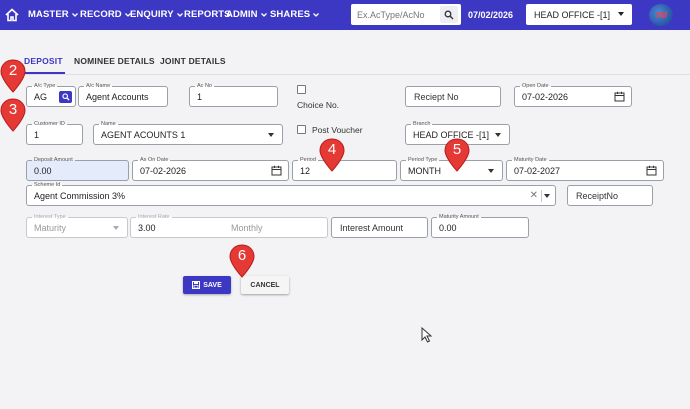  Describe the element at coordinates (106, 14) in the screenshot. I see `nav-menu-record: RECORD` at that location.